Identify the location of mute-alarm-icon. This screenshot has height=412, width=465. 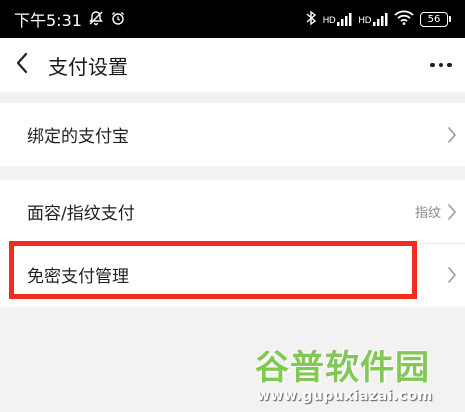
(96, 19).